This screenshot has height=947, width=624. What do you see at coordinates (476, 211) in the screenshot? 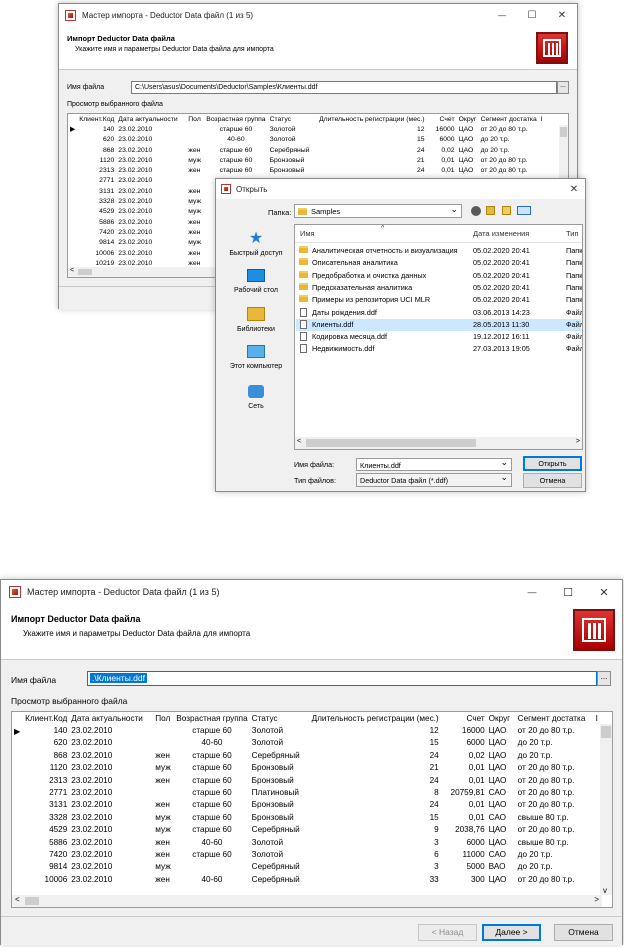
I see `back-icon` at bounding box center [476, 211].